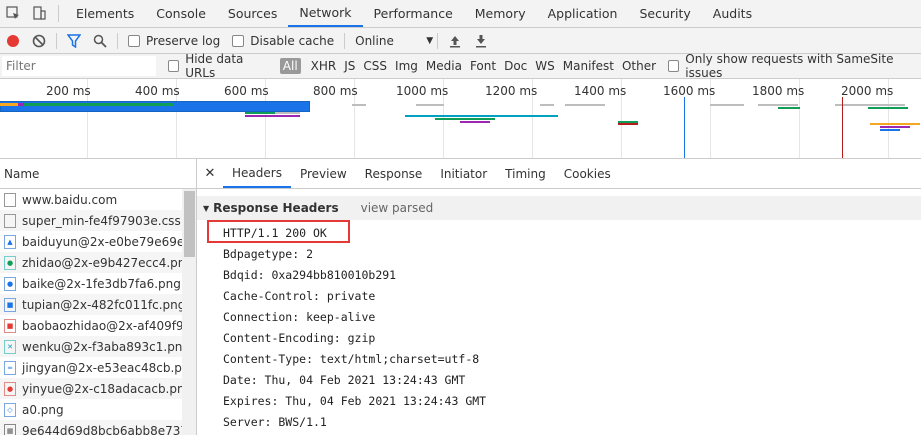 This screenshot has width=921, height=435. I want to click on upload-icon, so click(455, 41).